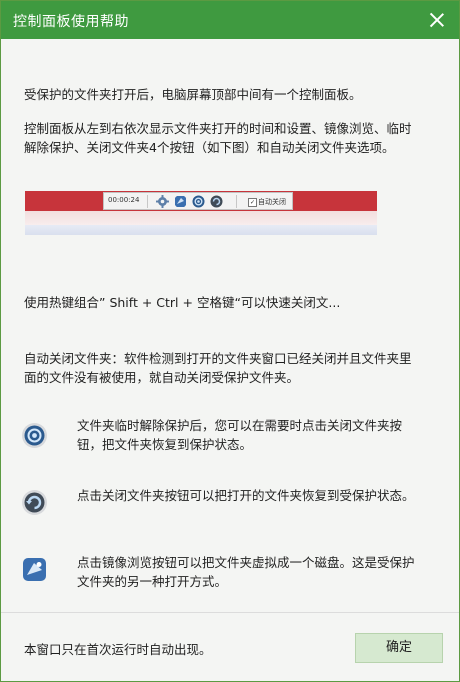 The height and width of the screenshot is (682, 460). I want to click on settings-gear-icon, so click(162, 201).